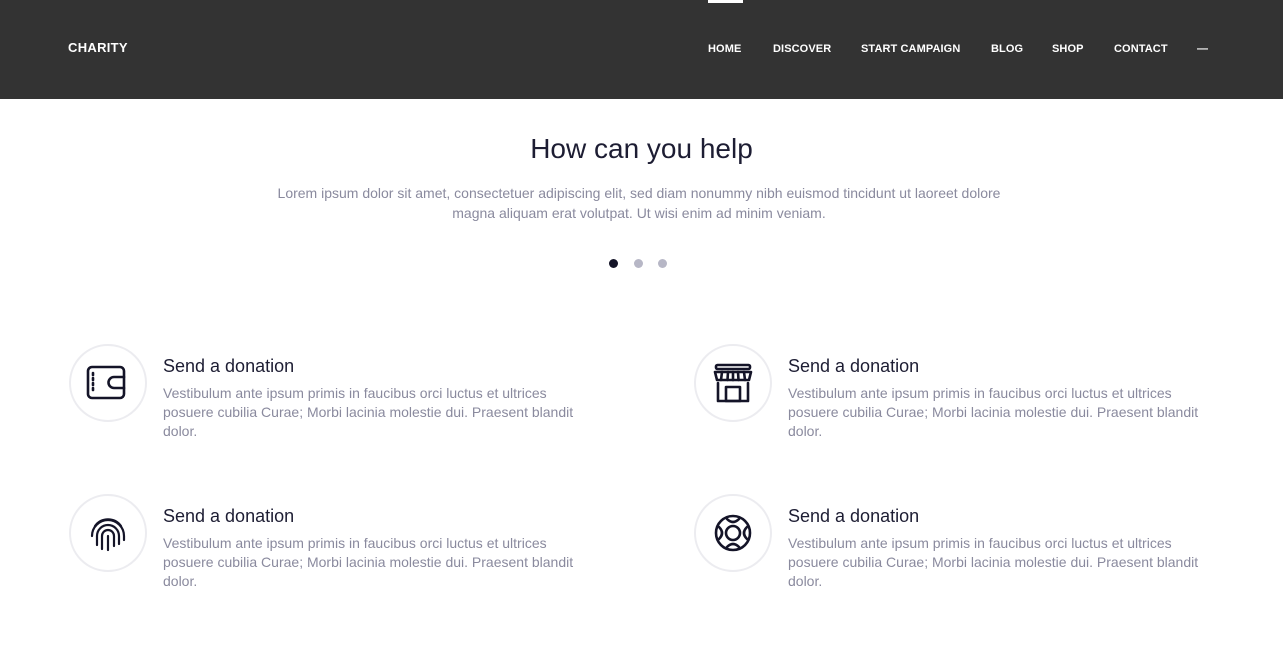 The height and width of the screenshot is (646, 1283). I want to click on nav-item-shop: SHOP, so click(1068, 49).